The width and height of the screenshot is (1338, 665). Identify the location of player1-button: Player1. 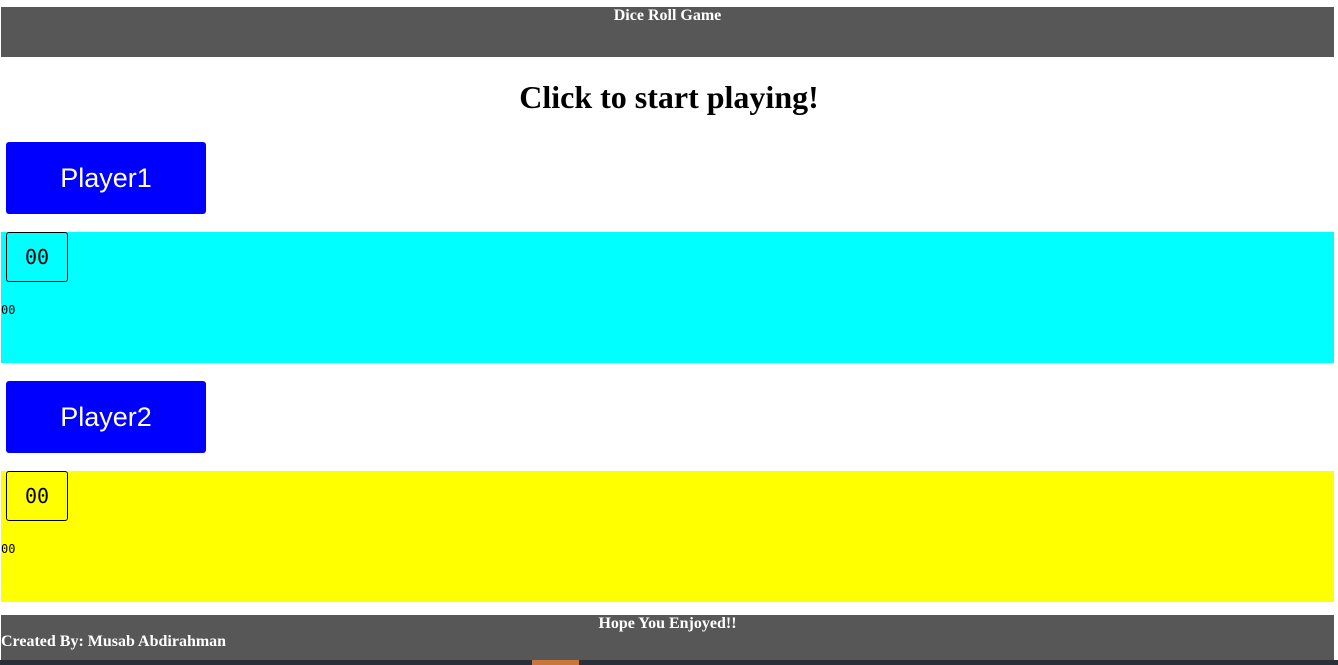
(106, 178).